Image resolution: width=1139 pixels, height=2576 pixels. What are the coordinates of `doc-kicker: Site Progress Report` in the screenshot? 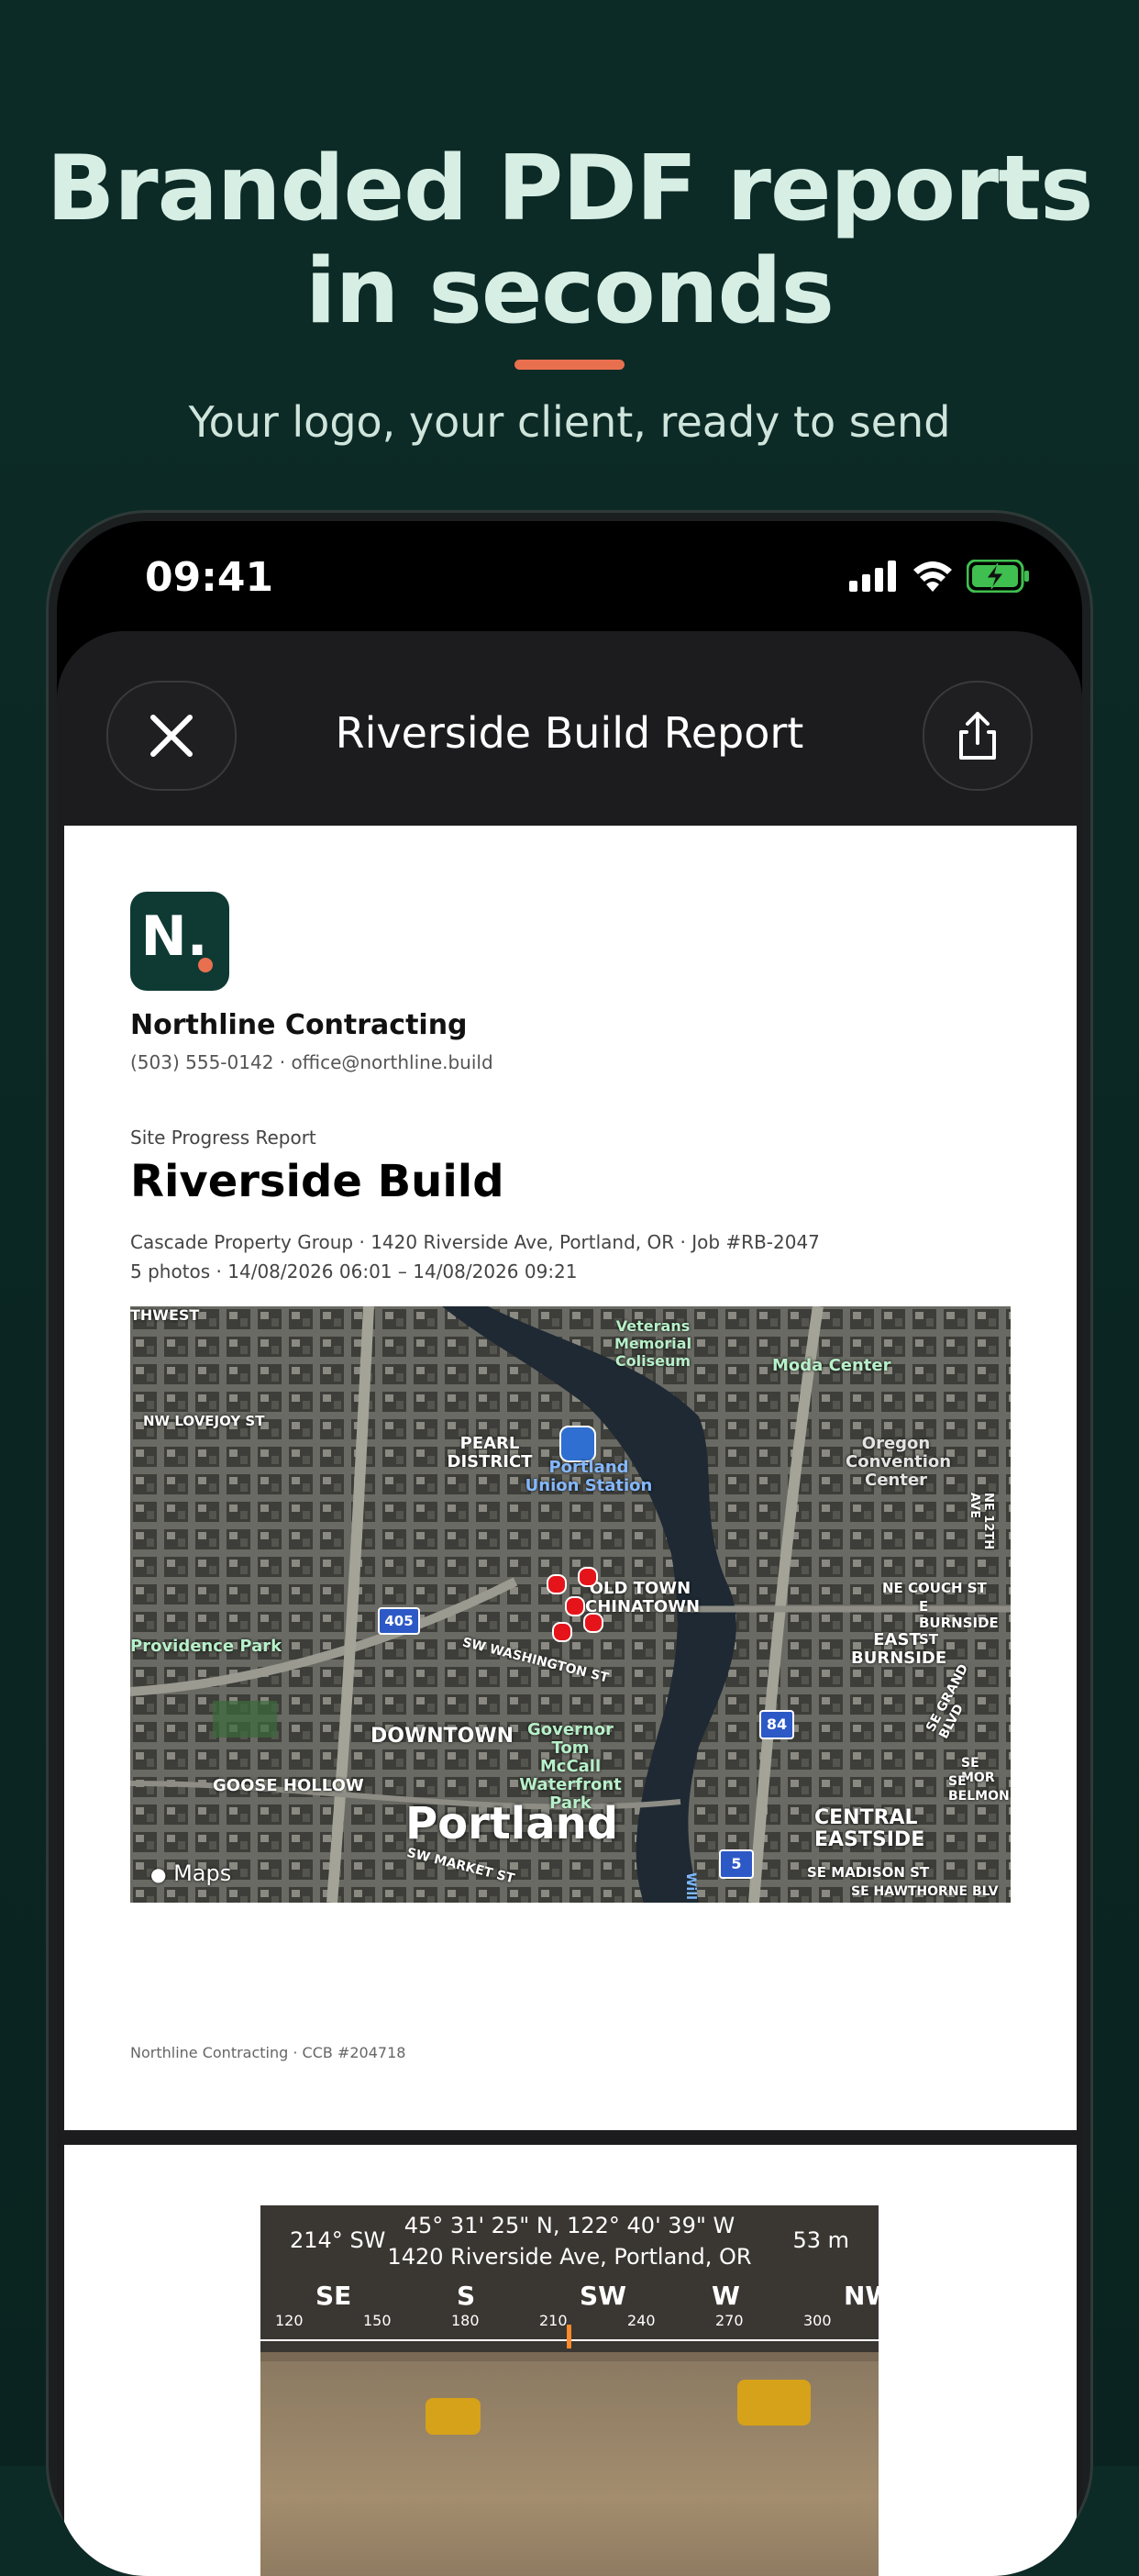 It's located at (223, 1138).